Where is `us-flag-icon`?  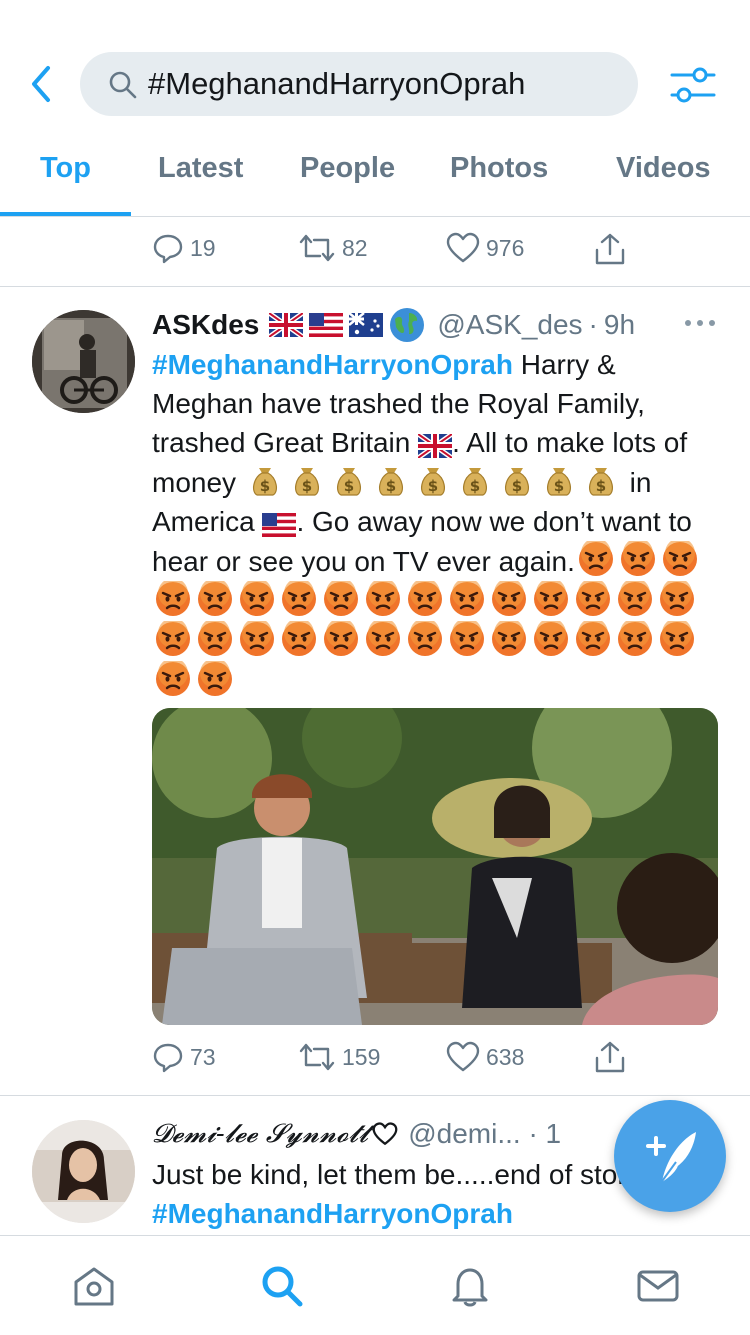
us-flag-icon is located at coordinates (326, 325).